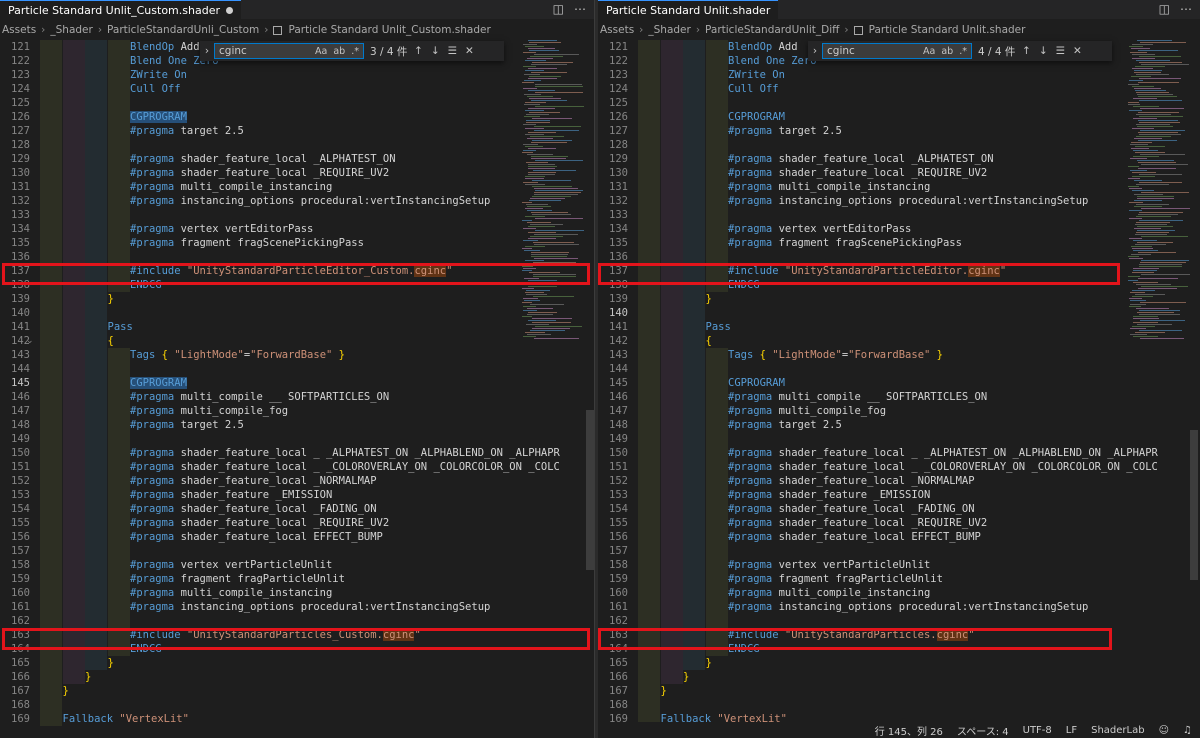 The width and height of the screenshot is (1200, 738). What do you see at coordinates (15, 47) in the screenshot?
I see `line-number: 121` at bounding box center [15, 47].